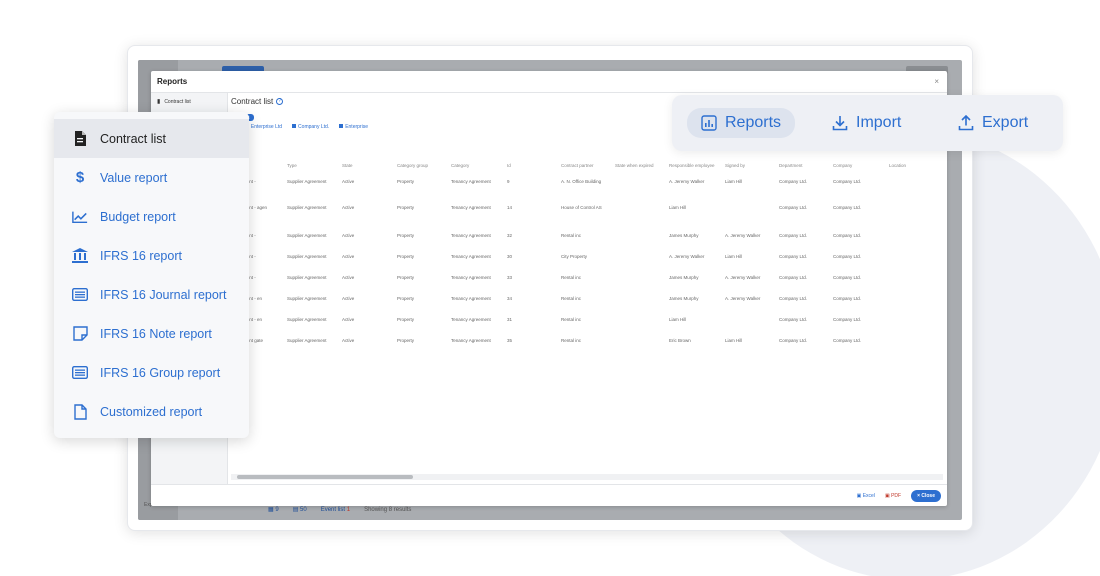  Describe the element at coordinates (460, 165) in the screenshot. I see `table-header-cell: Category` at that location.